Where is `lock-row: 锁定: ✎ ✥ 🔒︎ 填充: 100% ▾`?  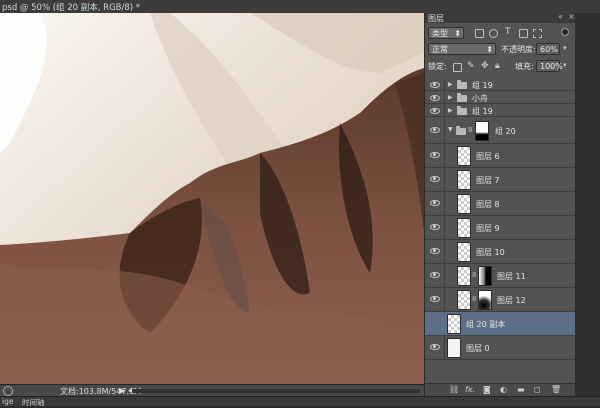
lock-row: 锁定: ✎ ✥ 🔒︎ 填充: 100% ▾ is located at coordinates (500, 67).